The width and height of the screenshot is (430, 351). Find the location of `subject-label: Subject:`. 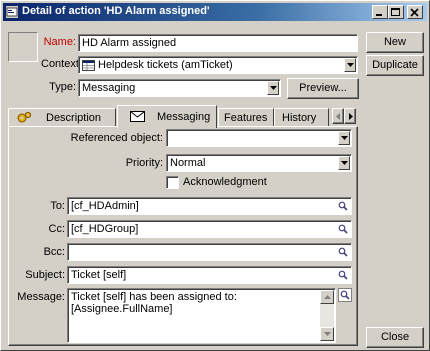

subject-label: Subject: is located at coordinates (45, 275).